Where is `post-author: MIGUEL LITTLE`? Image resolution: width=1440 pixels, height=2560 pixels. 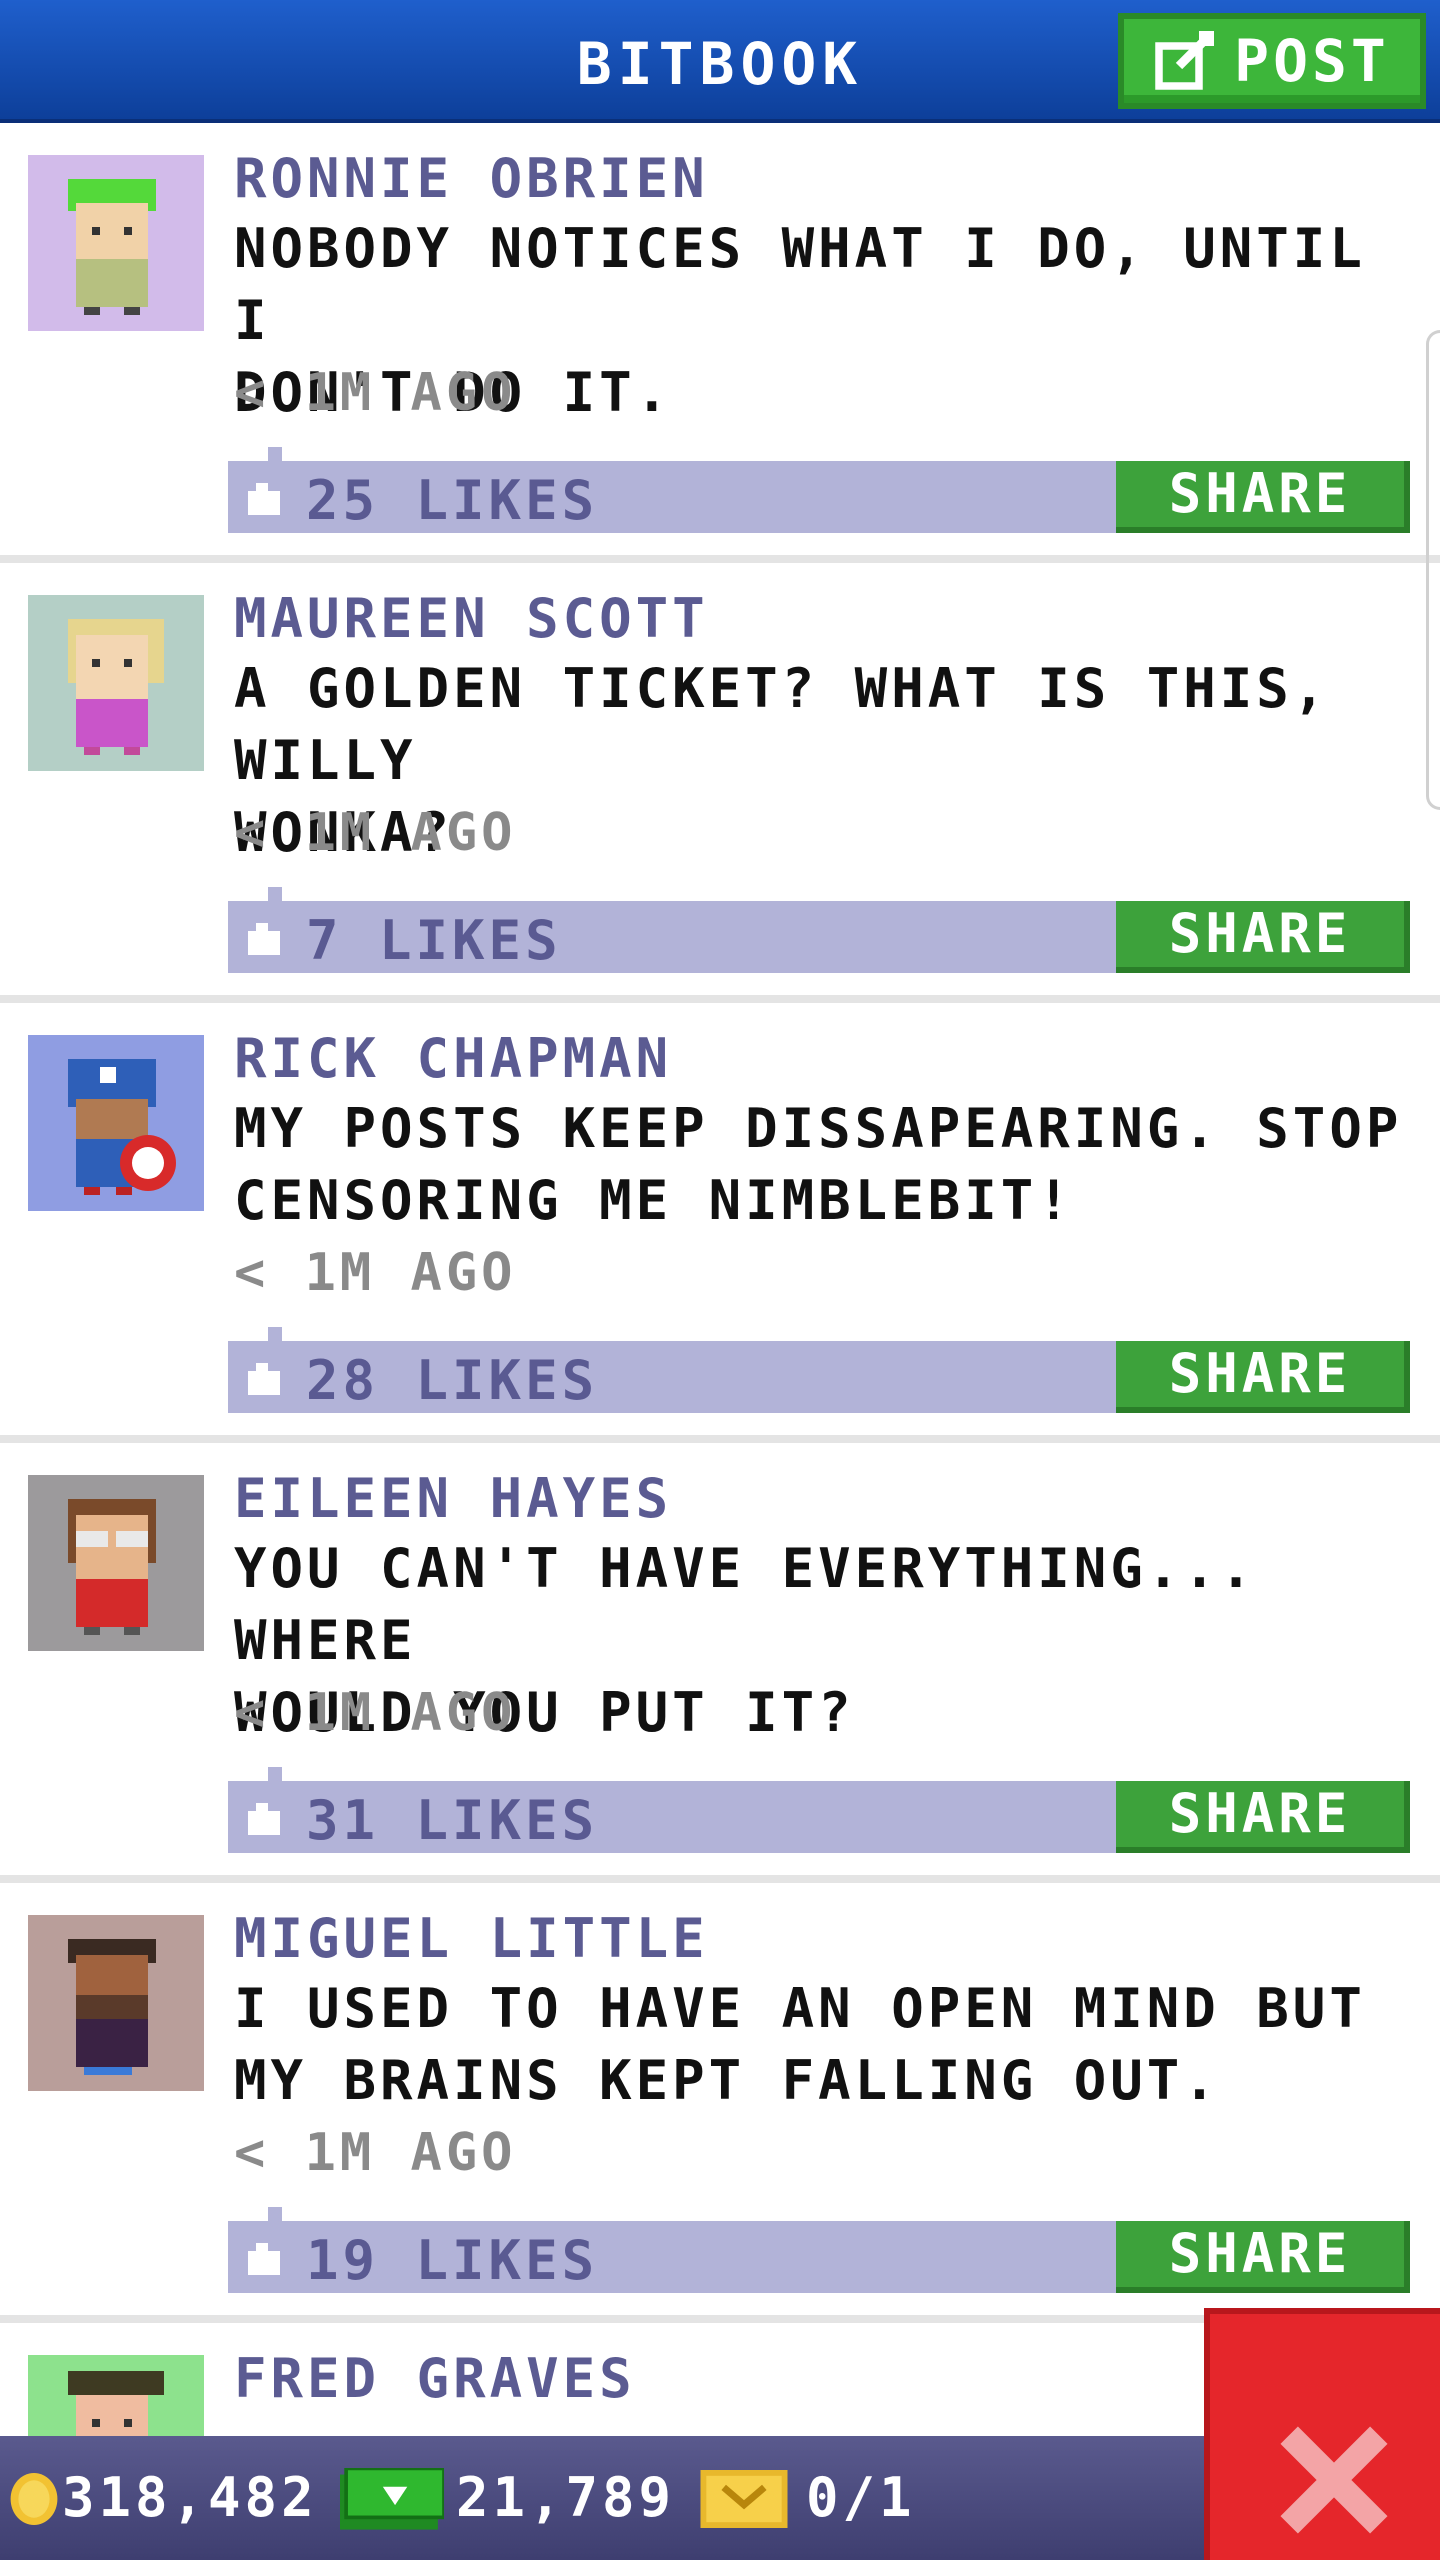 post-author: MIGUEL LITTLE is located at coordinates (471, 1938).